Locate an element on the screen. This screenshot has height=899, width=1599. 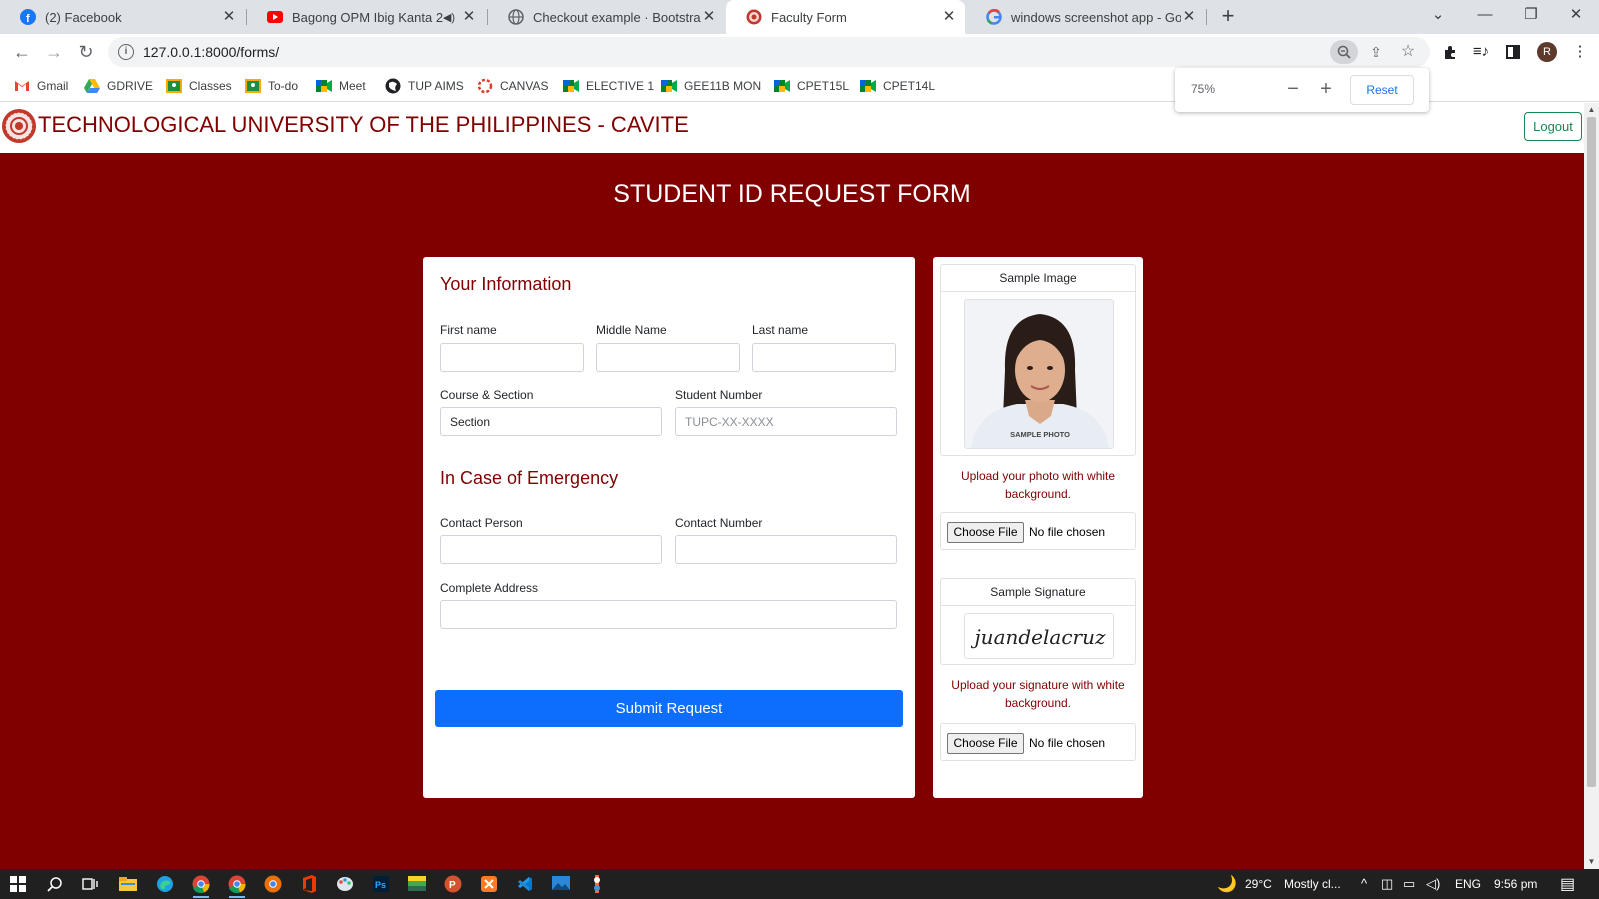
forward-icon: → is located at coordinates (54, 52).